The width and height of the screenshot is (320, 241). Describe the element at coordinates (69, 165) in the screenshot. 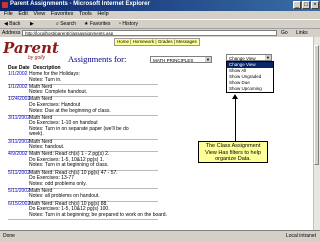

I see `description-line: Notes: Turn in at beginning of class.` at that location.